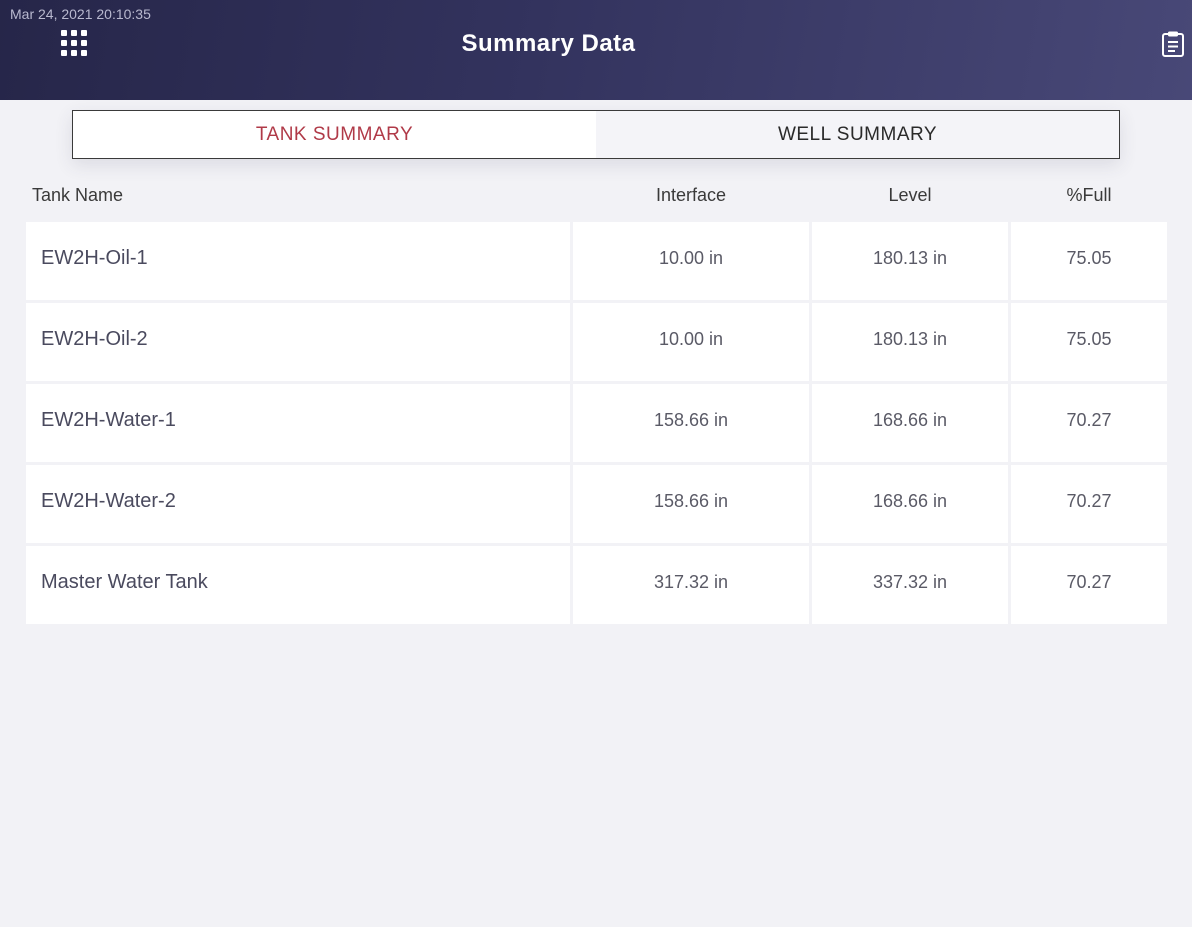 The width and height of the screenshot is (1192, 927). I want to click on summary-tabs: TANK SUMMARY WELL SUMMARY, so click(596, 134).